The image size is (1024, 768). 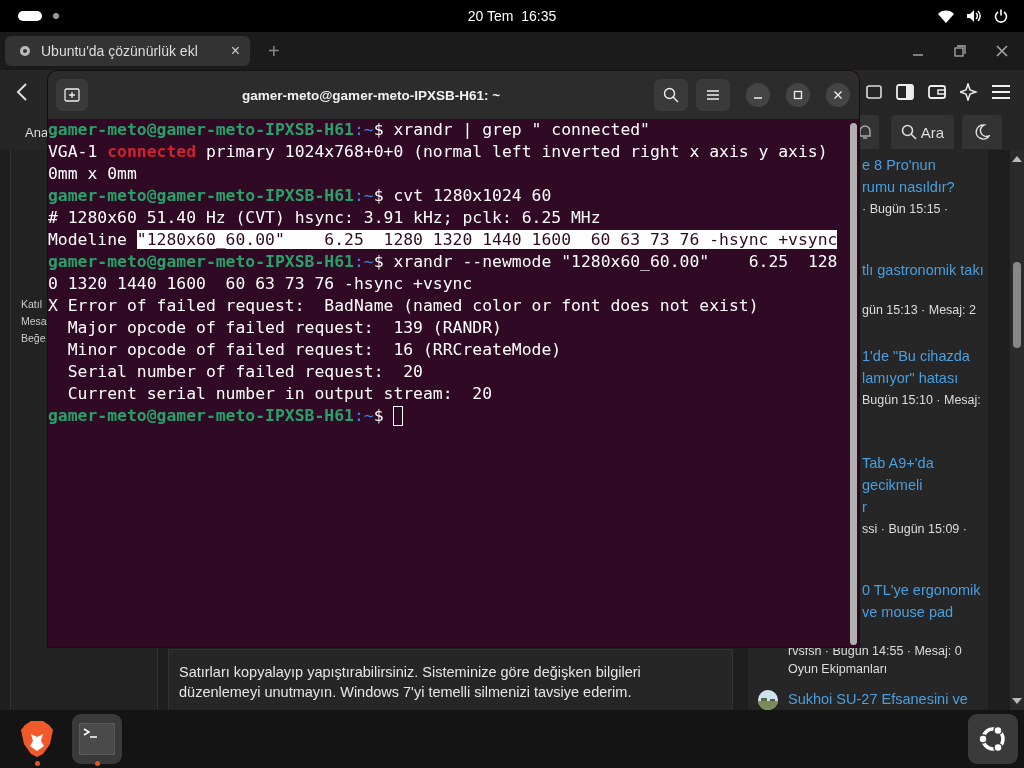 I want to click on topic-link: Sukhoi SU-27 Efsanesini ve, so click(x=878, y=699).